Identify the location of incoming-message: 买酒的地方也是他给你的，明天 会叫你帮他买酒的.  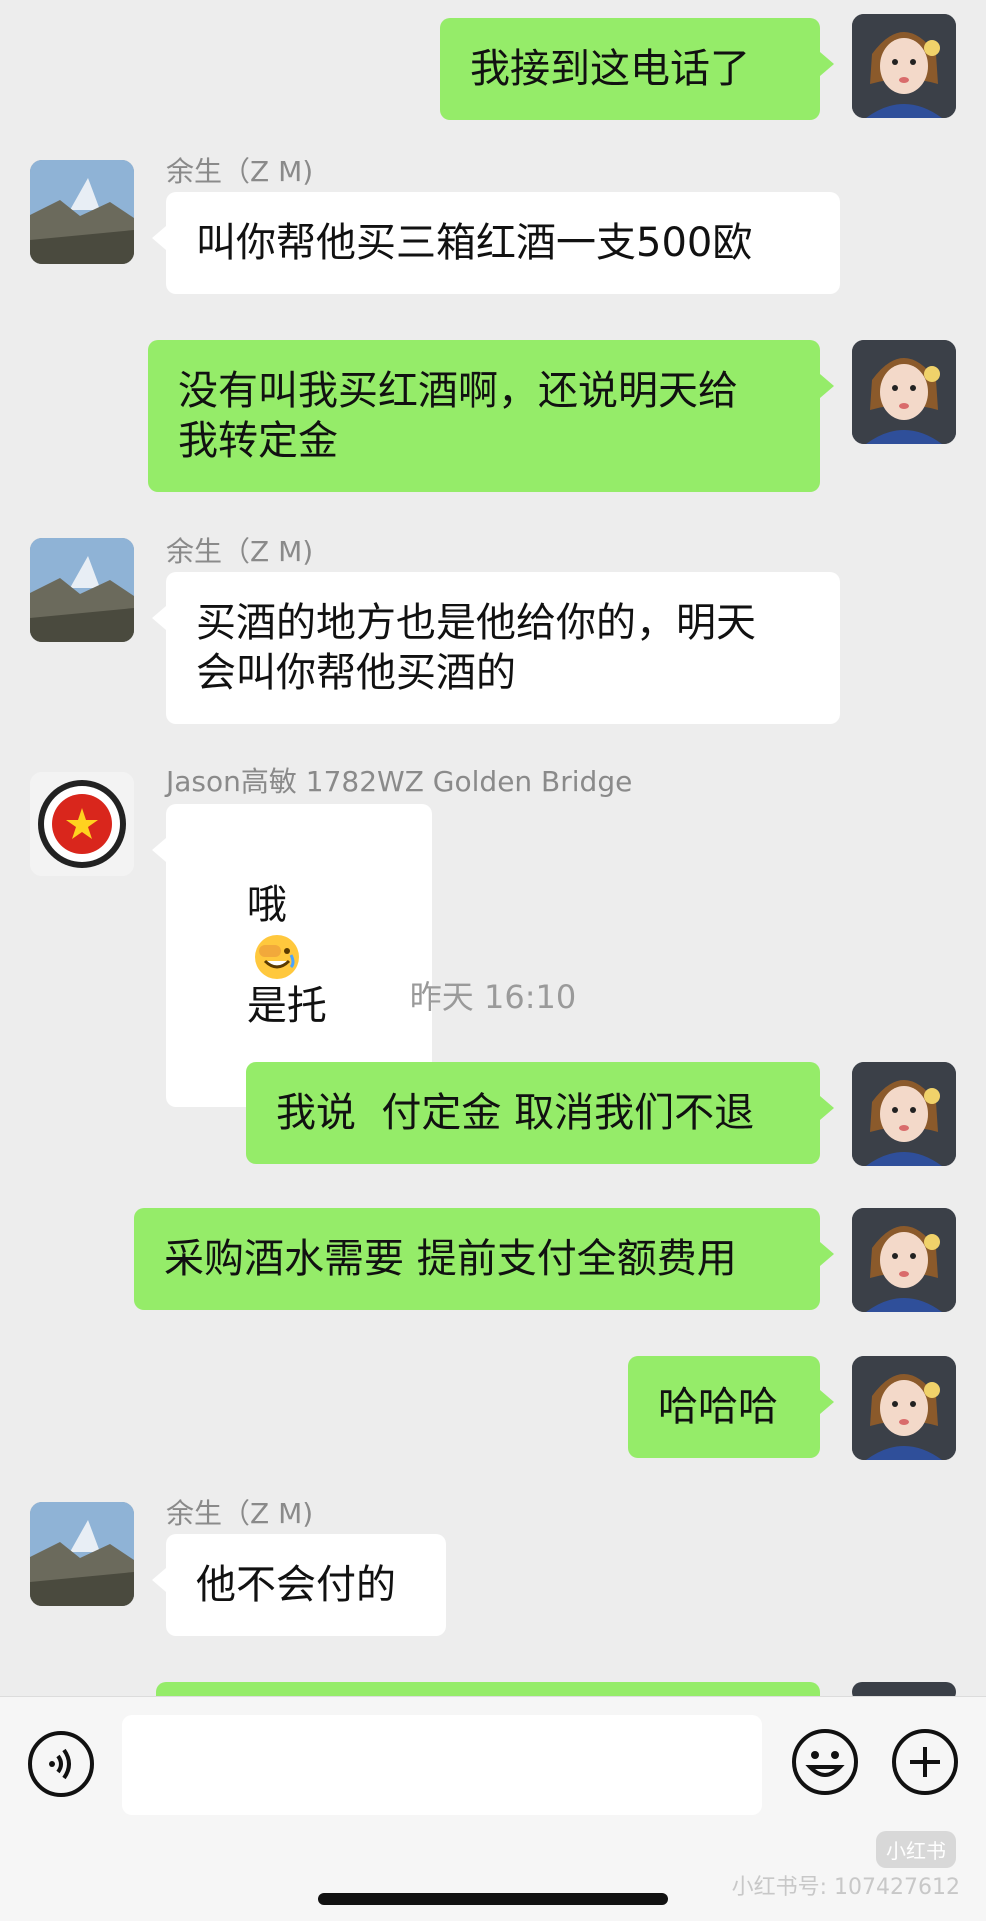
(496, 648).